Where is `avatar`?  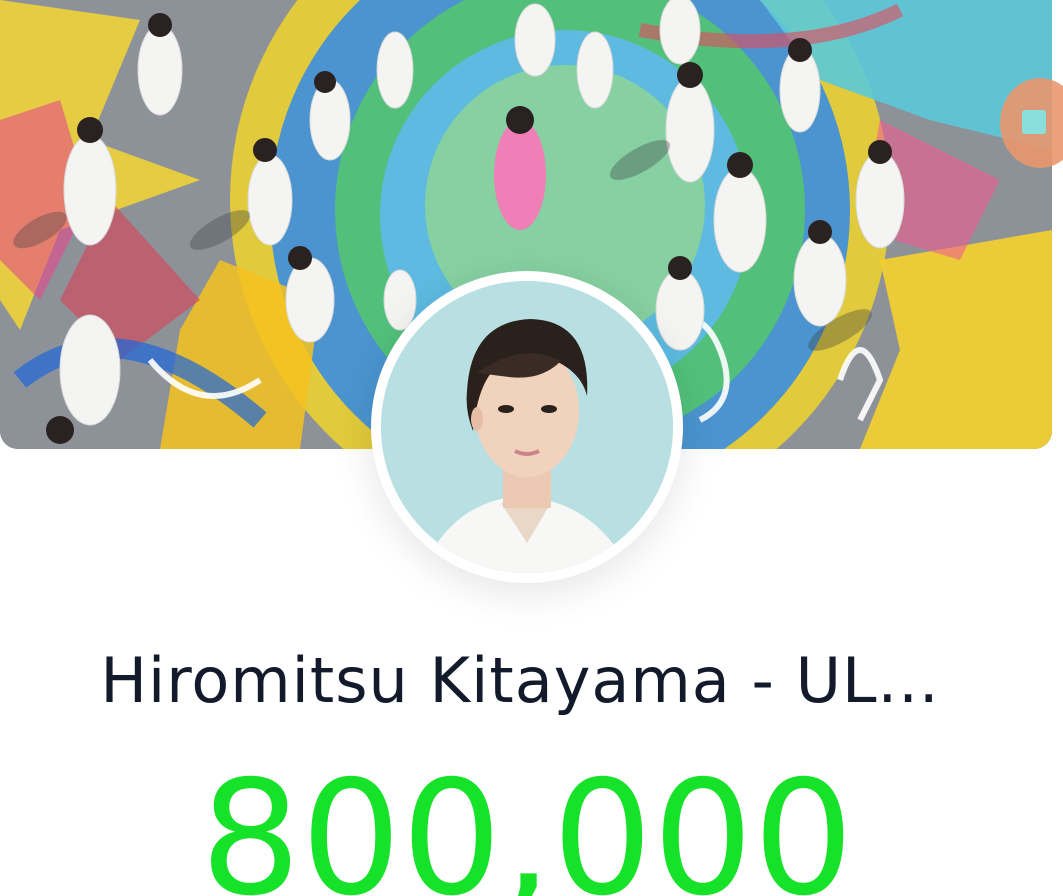 avatar is located at coordinates (527, 427).